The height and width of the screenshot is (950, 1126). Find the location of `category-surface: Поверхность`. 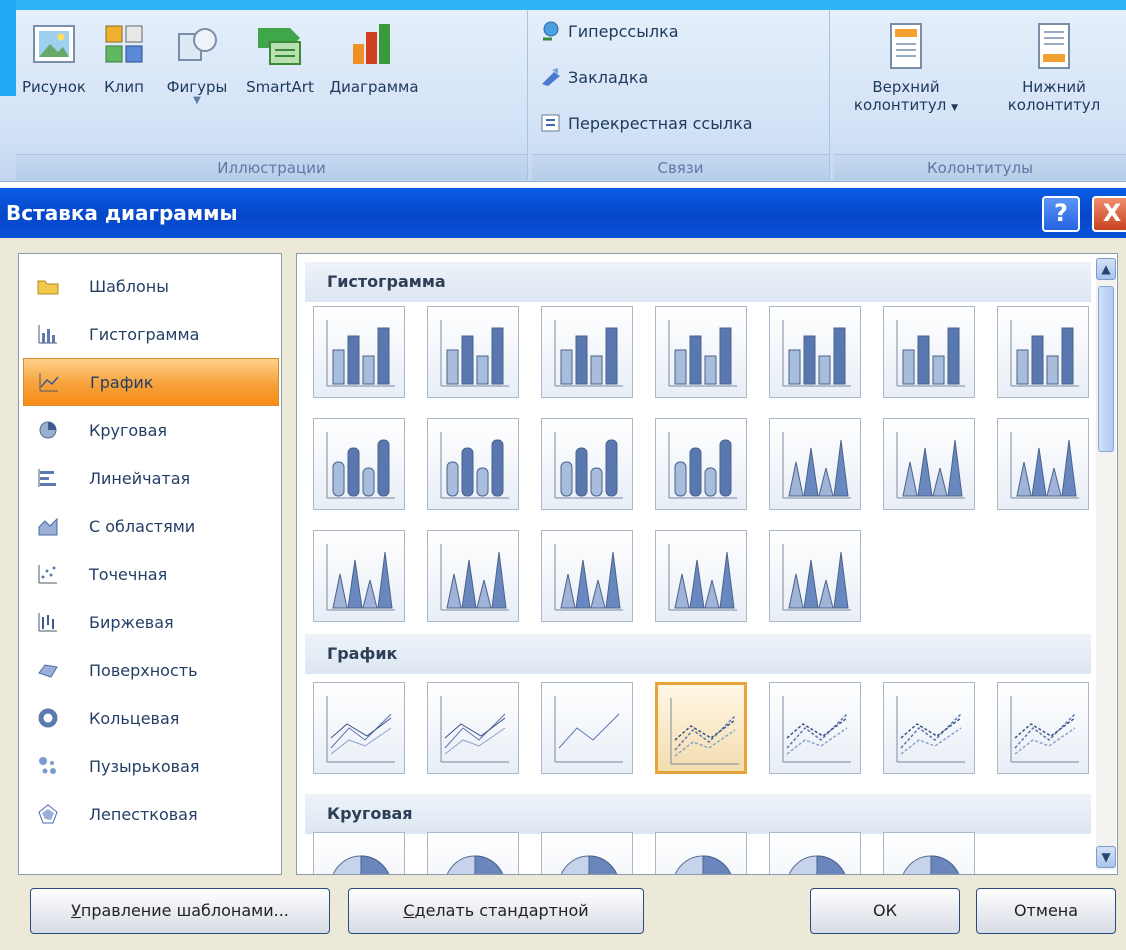

category-surface: Поверхность is located at coordinates (151, 670).